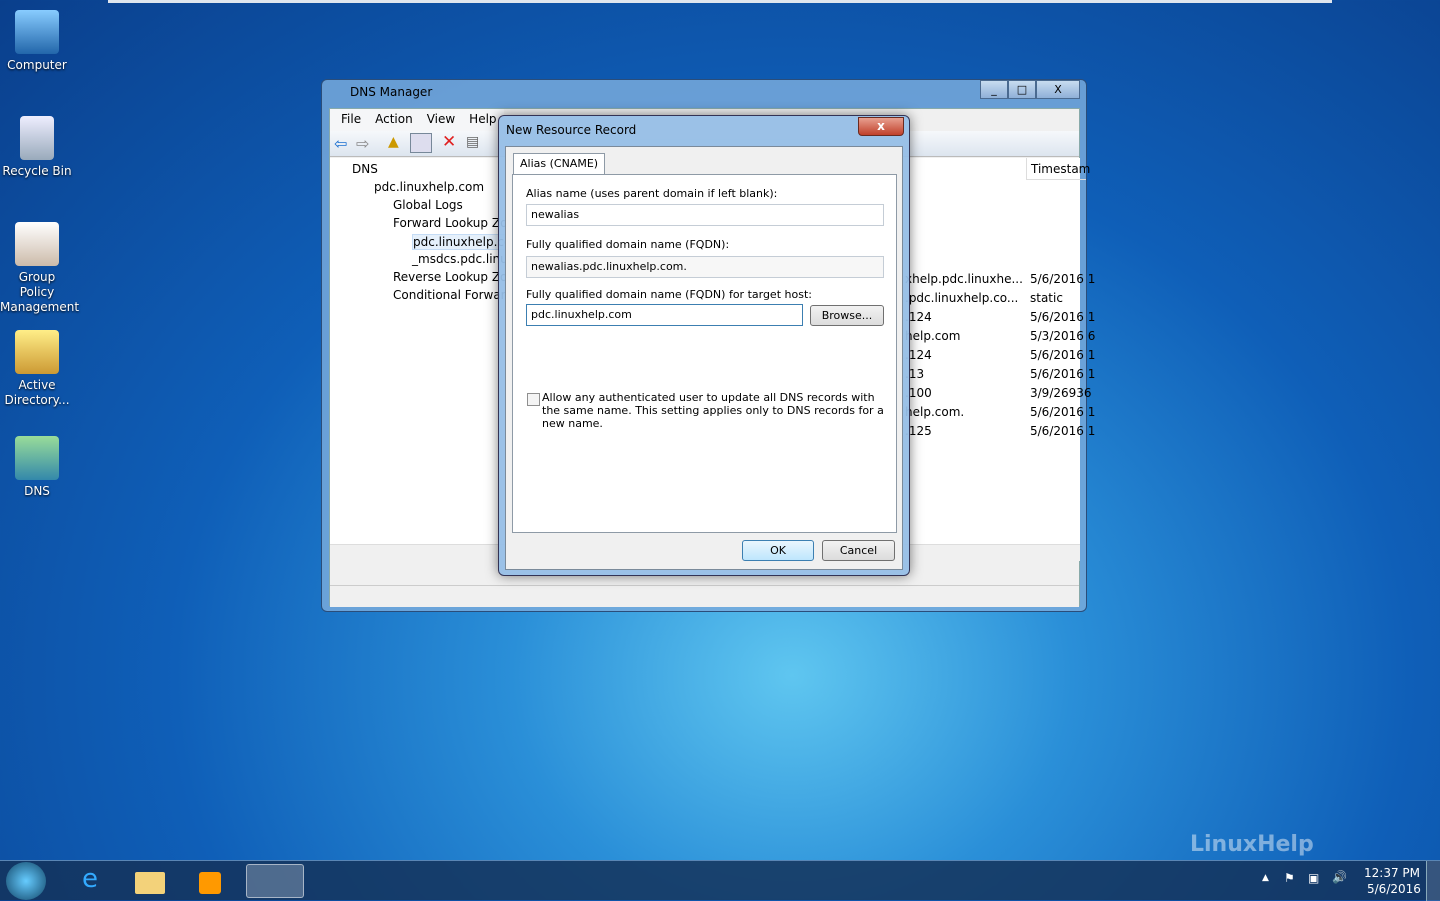  I want to click on recycle-bin-icon, so click(37, 138).